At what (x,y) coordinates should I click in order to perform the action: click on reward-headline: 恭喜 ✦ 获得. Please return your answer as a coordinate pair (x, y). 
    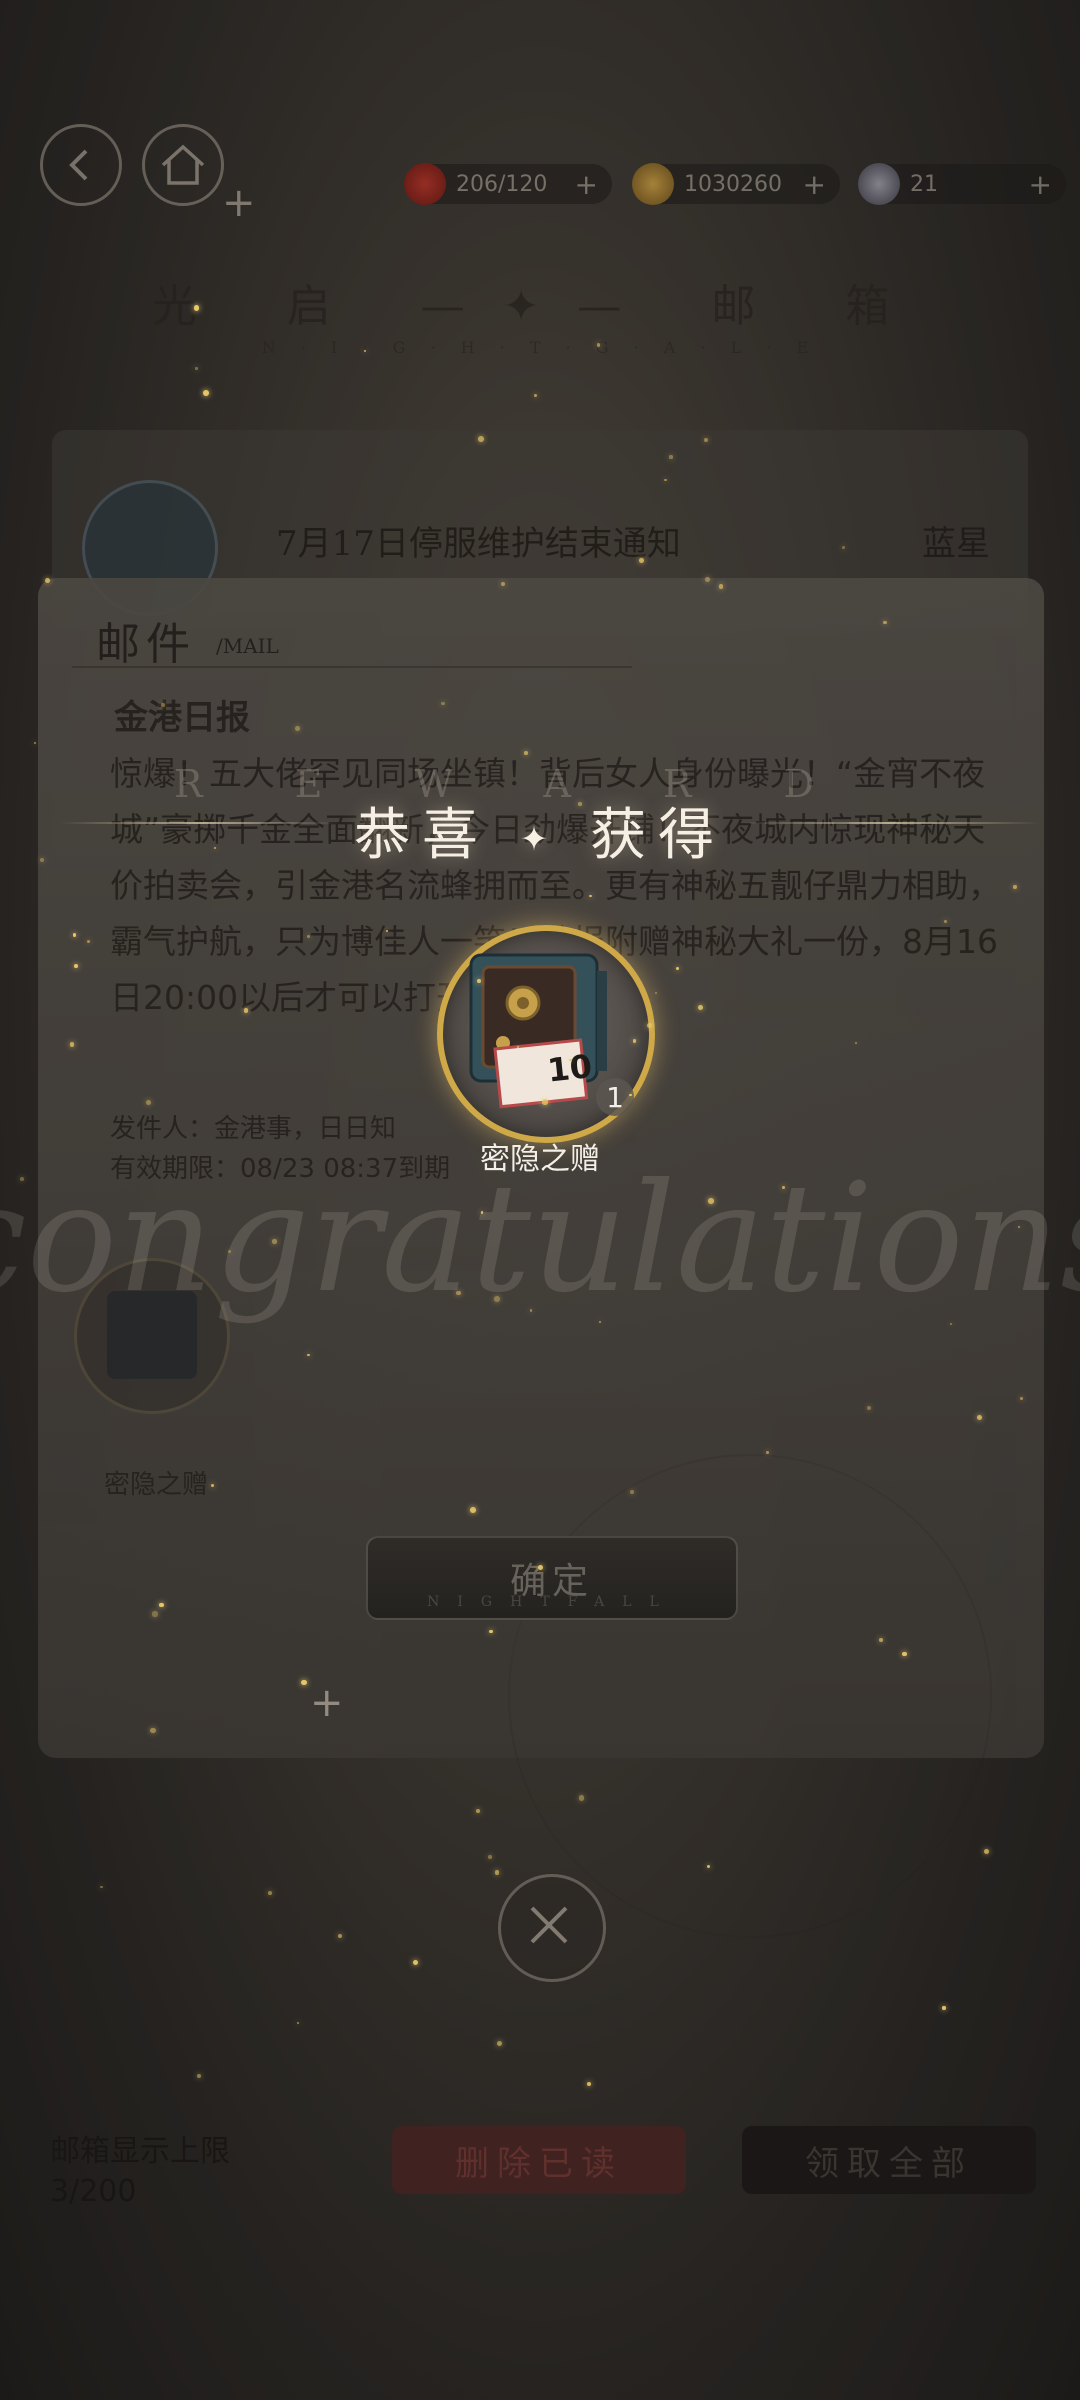
    Looking at the image, I should click on (540, 830).